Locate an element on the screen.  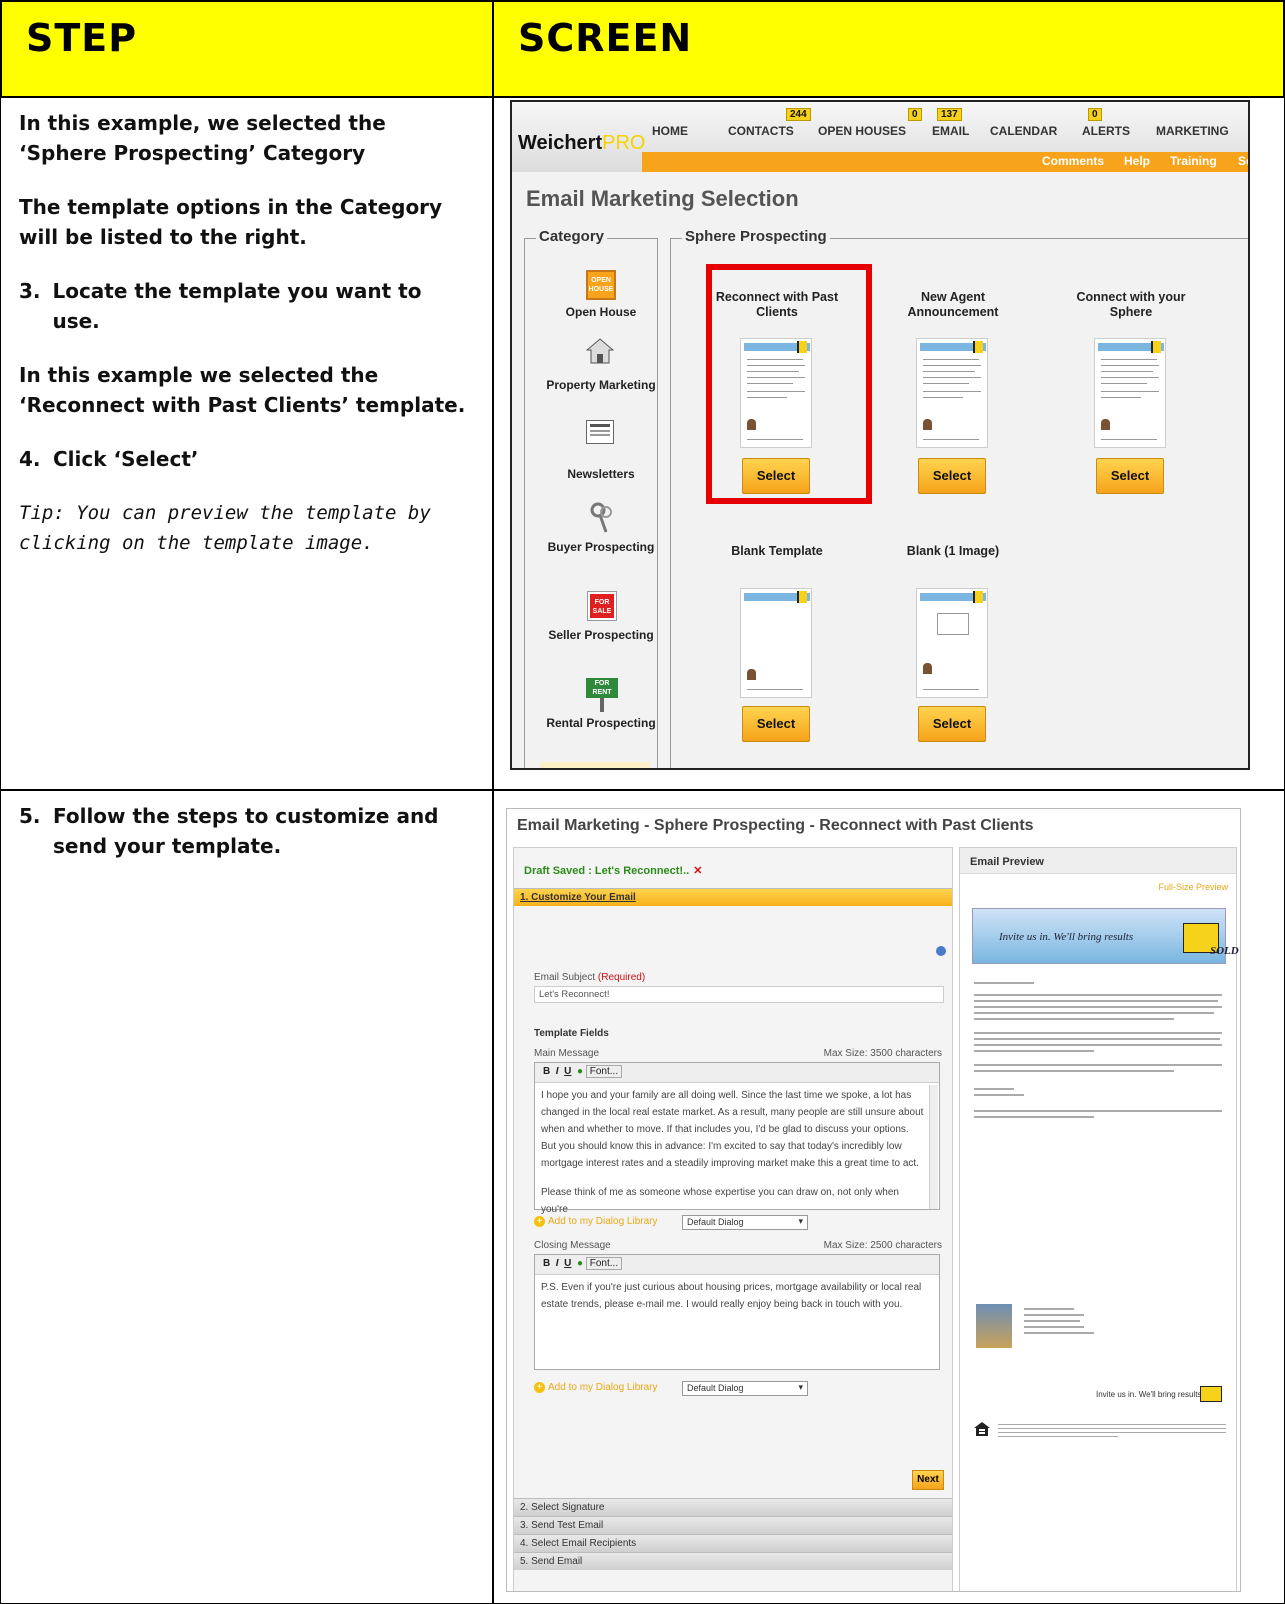
step-5-header: 5. Send Email is located at coordinates (733, 1561).